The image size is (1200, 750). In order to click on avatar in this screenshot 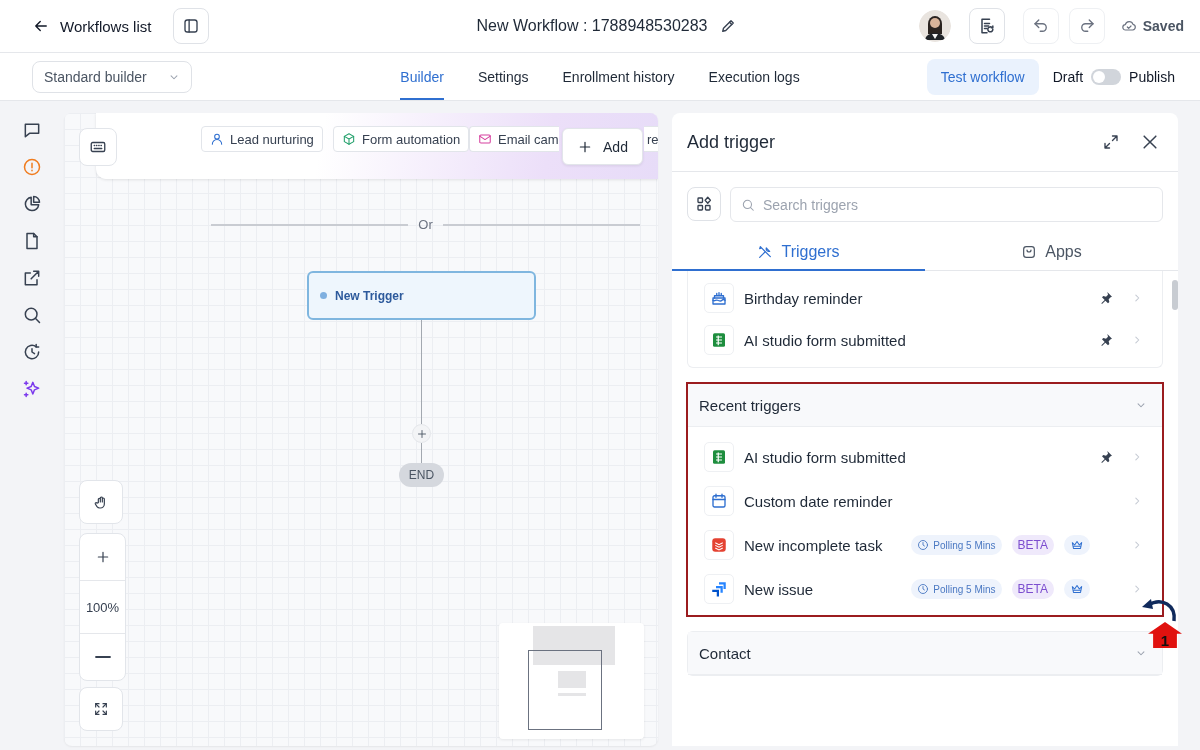, I will do `click(934, 26)`.